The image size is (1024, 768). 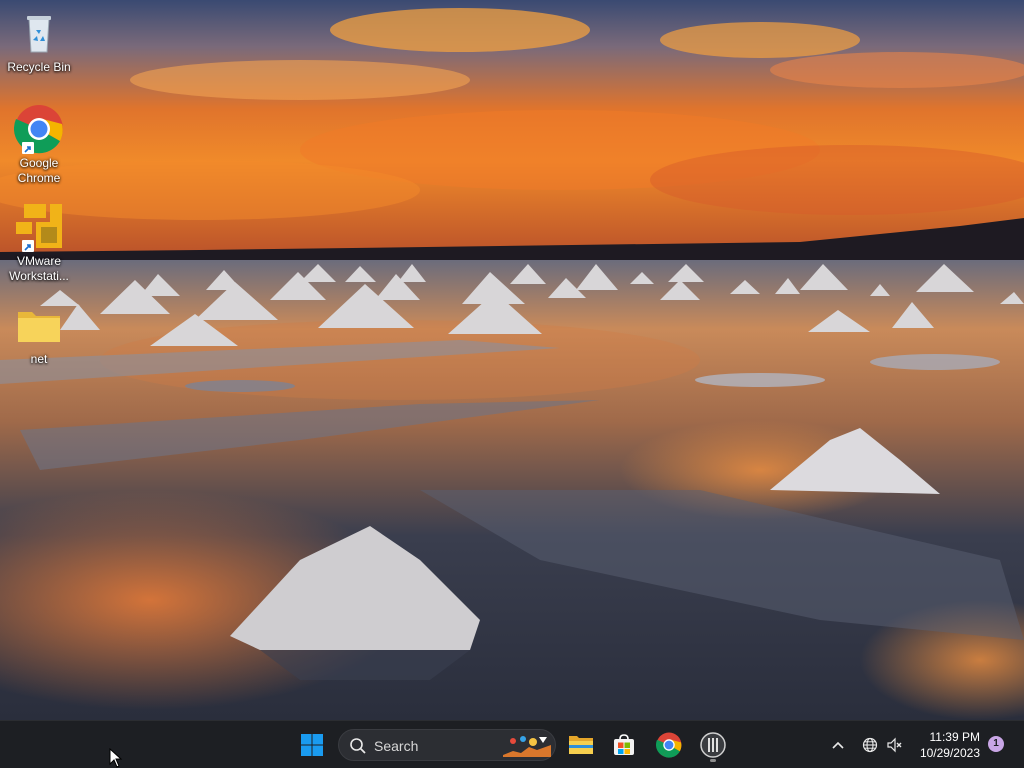 I want to click on mouse-cursor-icon, so click(x=116, y=758).